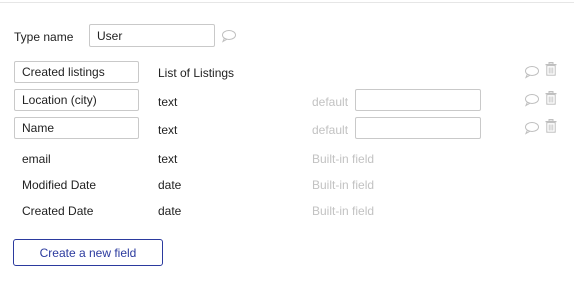 The width and height of the screenshot is (574, 285). What do you see at coordinates (58, 211) in the screenshot?
I see `field-name-created-date: Created Date` at bounding box center [58, 211].